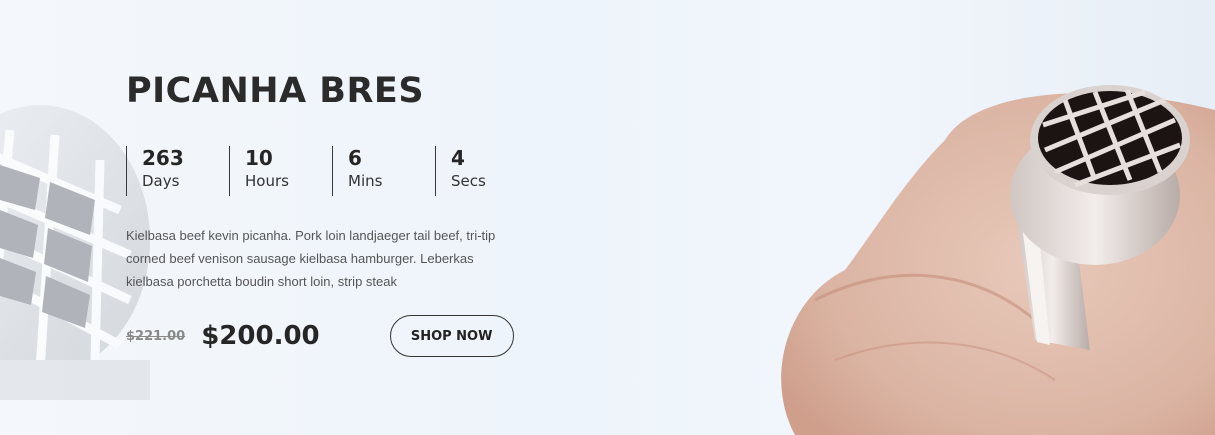  What do you see at coordinates (451, 336) in the screenshot?
I see `shop-now-button: SHOP NOW` at bounding box center [451, 336].